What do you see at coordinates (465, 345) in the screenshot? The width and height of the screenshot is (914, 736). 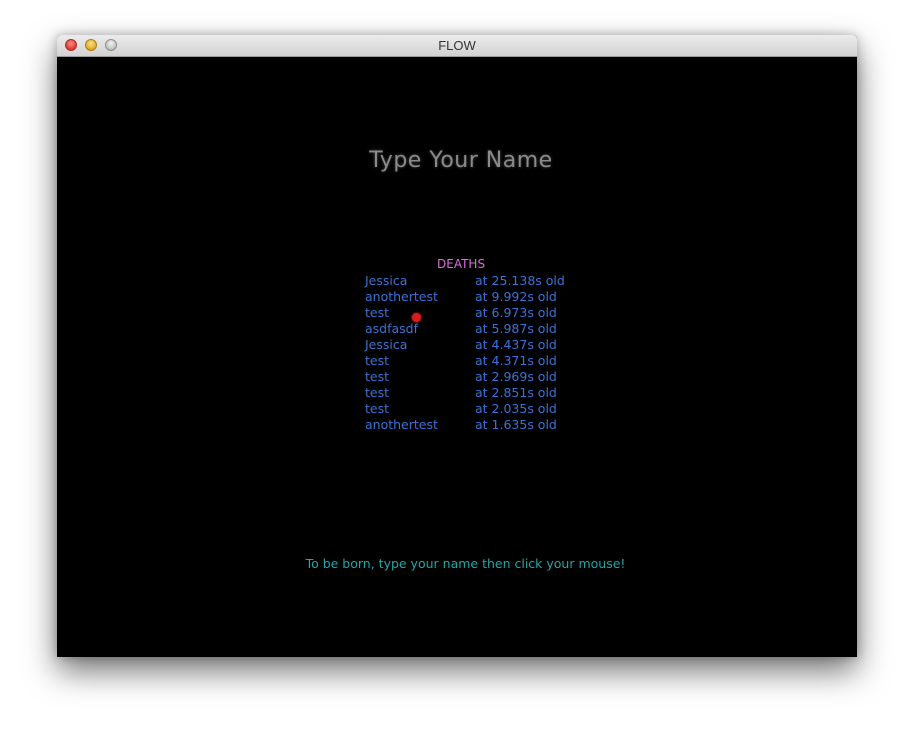 I see `death-entry: Jessica at 4.437s old` at bounding box center [465, 345].